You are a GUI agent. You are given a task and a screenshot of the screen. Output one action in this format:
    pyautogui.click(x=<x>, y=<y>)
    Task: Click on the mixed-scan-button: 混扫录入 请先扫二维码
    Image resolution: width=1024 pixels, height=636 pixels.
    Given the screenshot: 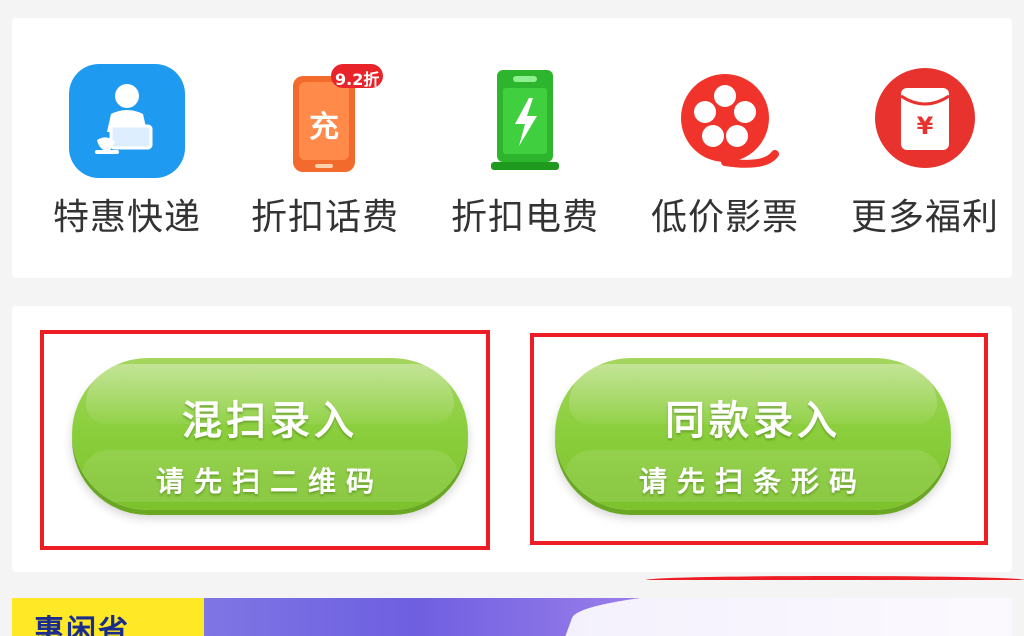 What is the action you would take?
    pyautogui.click(x=270, y=434)
    